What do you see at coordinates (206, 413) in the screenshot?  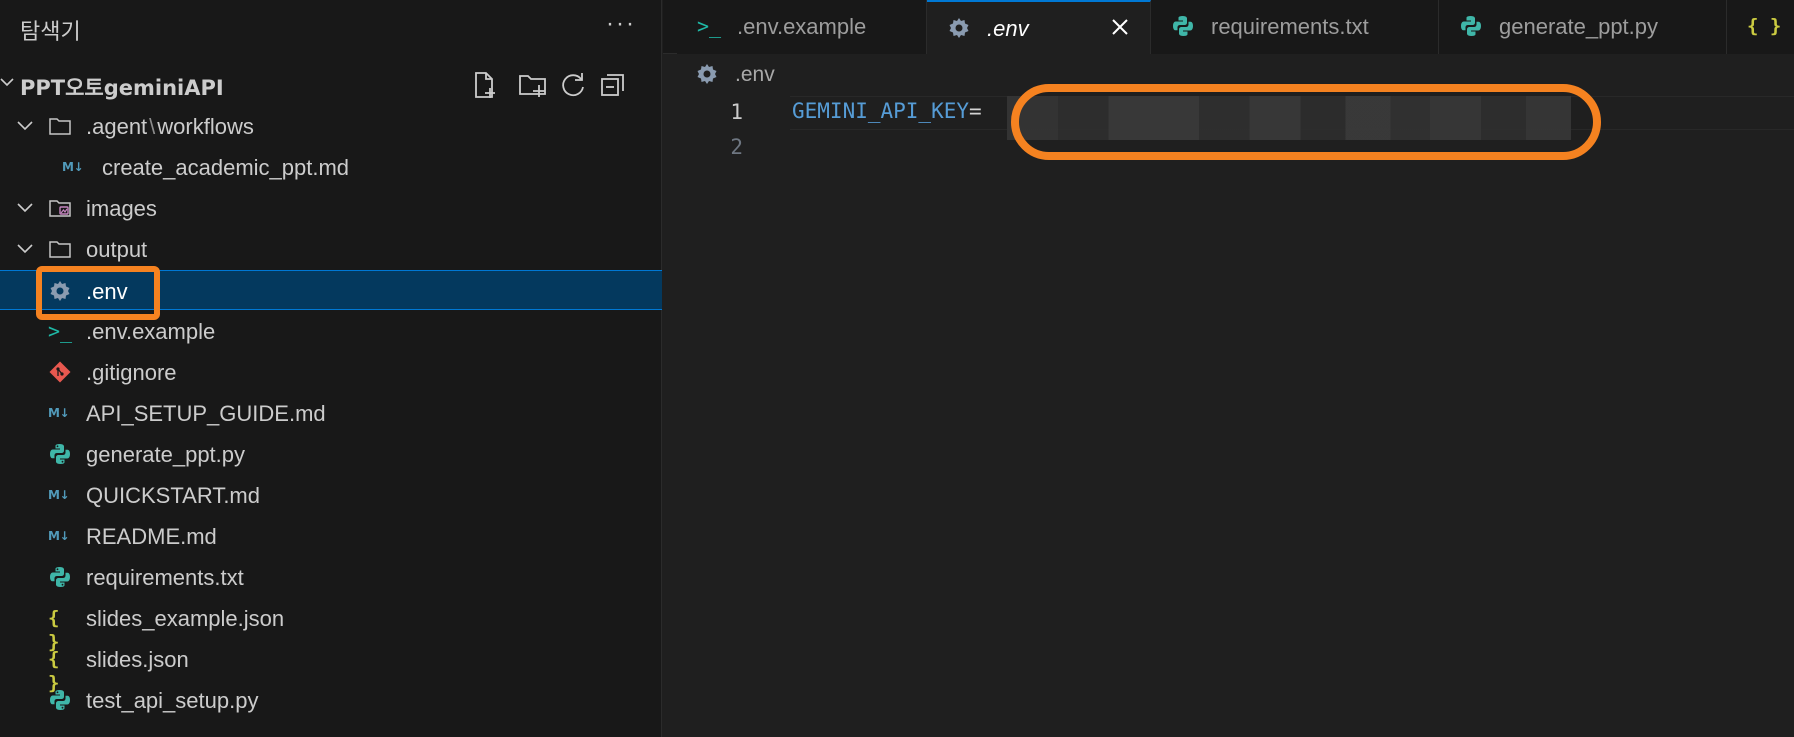 I see `tree-item-label: API_SETUP_GUIDE.md` at bounding box center [206, 413].